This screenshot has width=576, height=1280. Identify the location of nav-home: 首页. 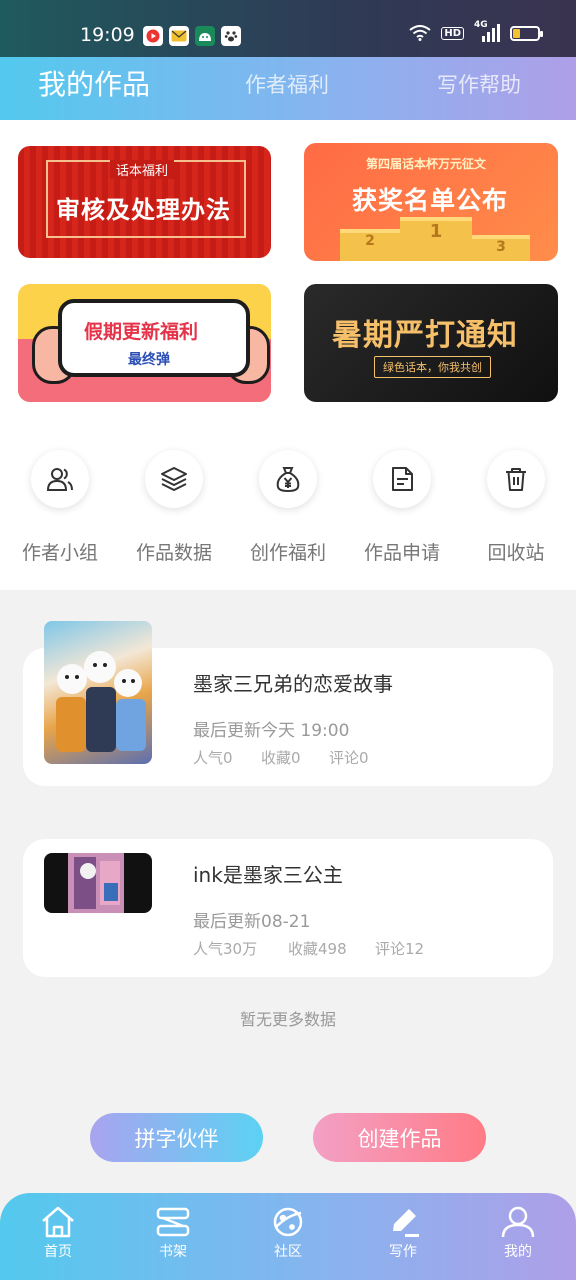
(58, 1233).